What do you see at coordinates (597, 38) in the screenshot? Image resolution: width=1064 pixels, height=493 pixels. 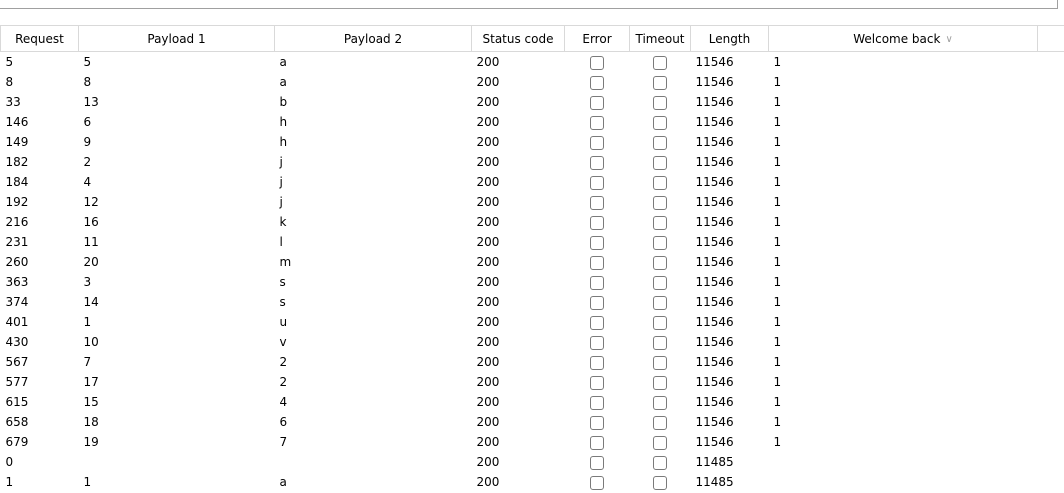 I see `column-header-error: Error` at bounding box center [597, 38].